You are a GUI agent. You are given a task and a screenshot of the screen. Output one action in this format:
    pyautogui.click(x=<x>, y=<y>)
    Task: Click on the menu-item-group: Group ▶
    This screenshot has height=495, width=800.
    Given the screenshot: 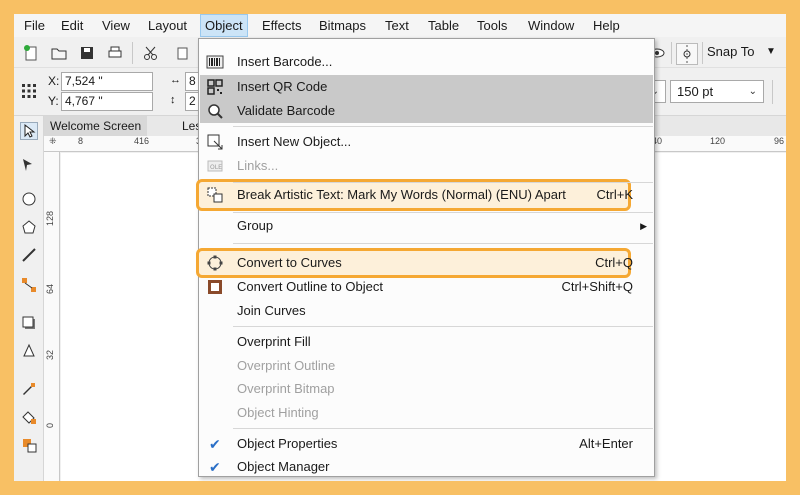 What is the action you would take?
    pyautogui.click(x=426, y=226)
    